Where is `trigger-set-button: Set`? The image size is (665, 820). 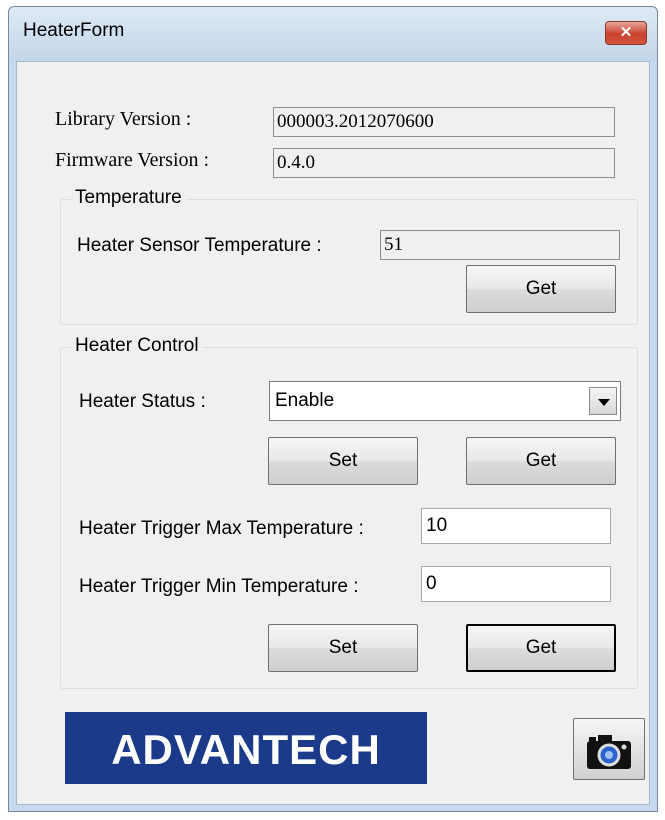 trigger-set-button: Set is located at coordinates (343, 648).